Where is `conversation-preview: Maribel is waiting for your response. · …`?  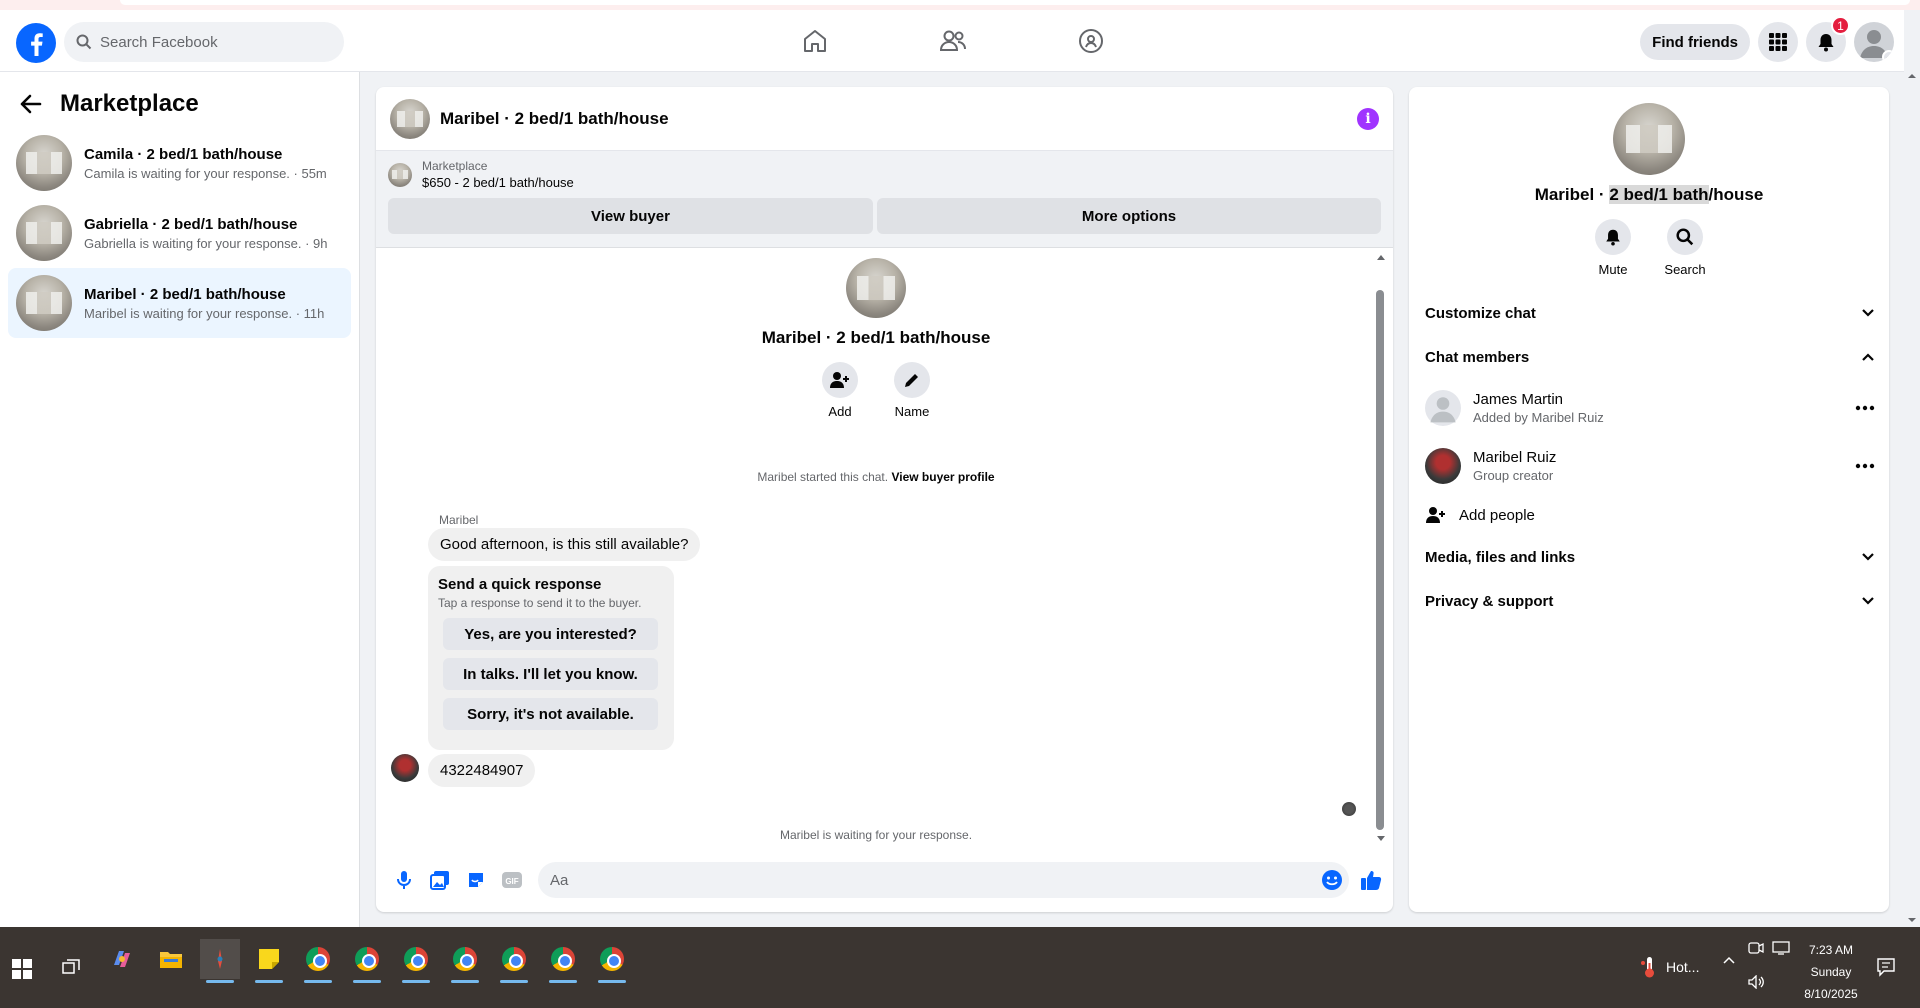 conversation-preview: Maribel is waiting for your response. · … is located at coordinates (204, 313).